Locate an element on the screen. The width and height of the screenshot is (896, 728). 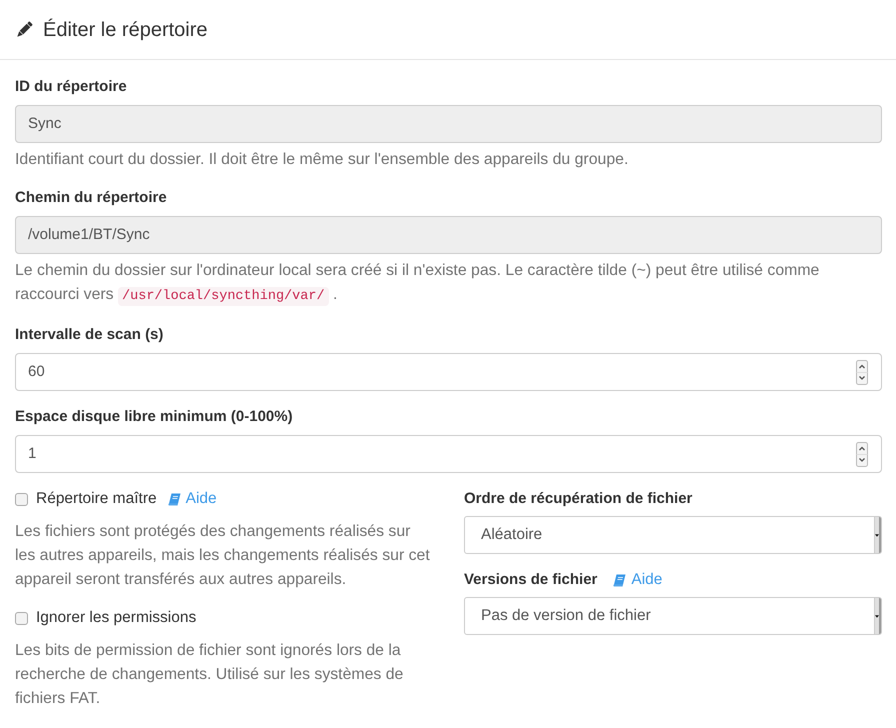
help-text: Les bits de permission de fichier sont ignorés lors de la recherche de changements. Utilisé sur les systèmes de fichiers FAT. is located at coordinates (209, 675).